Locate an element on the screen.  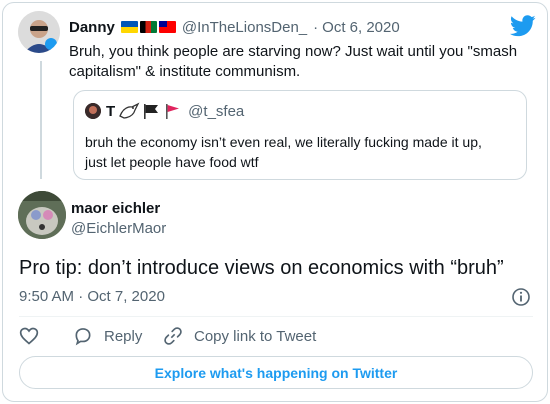
t-avatar is located at coordinates (93, 111).